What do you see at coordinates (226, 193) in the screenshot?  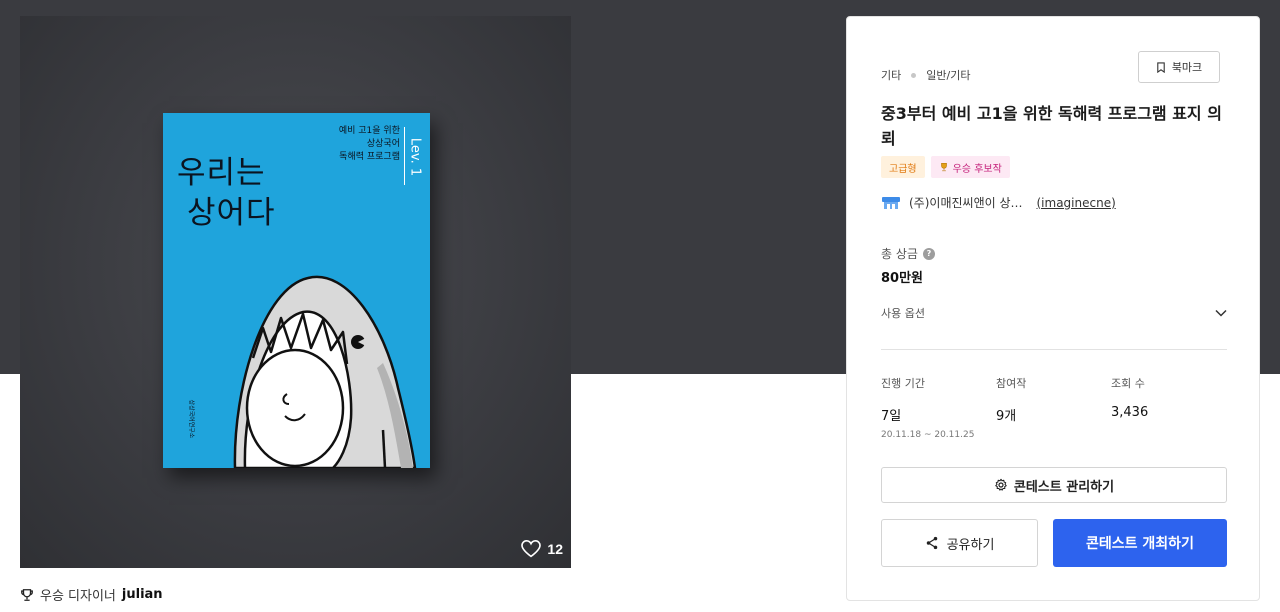 I see `book-title: 우리는 상어다` at bounding box center [226, 193].